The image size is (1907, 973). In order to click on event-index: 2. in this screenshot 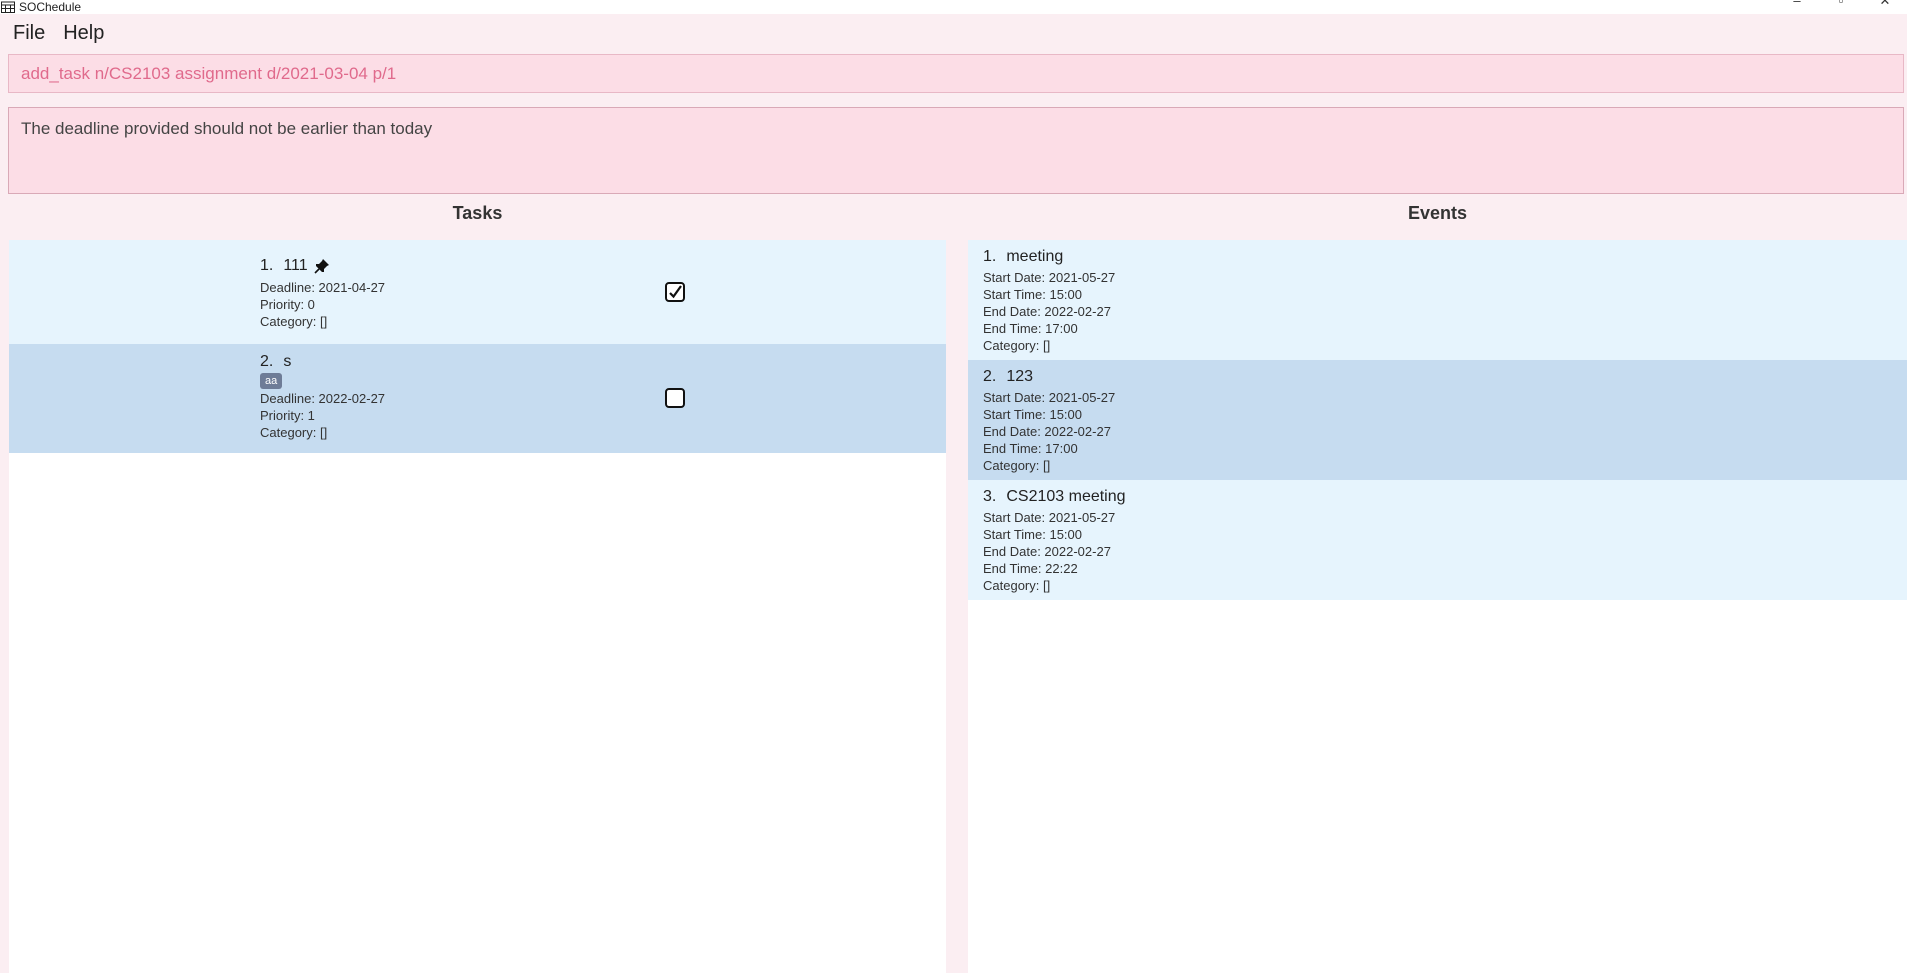, I will do `click(990, 376)`.